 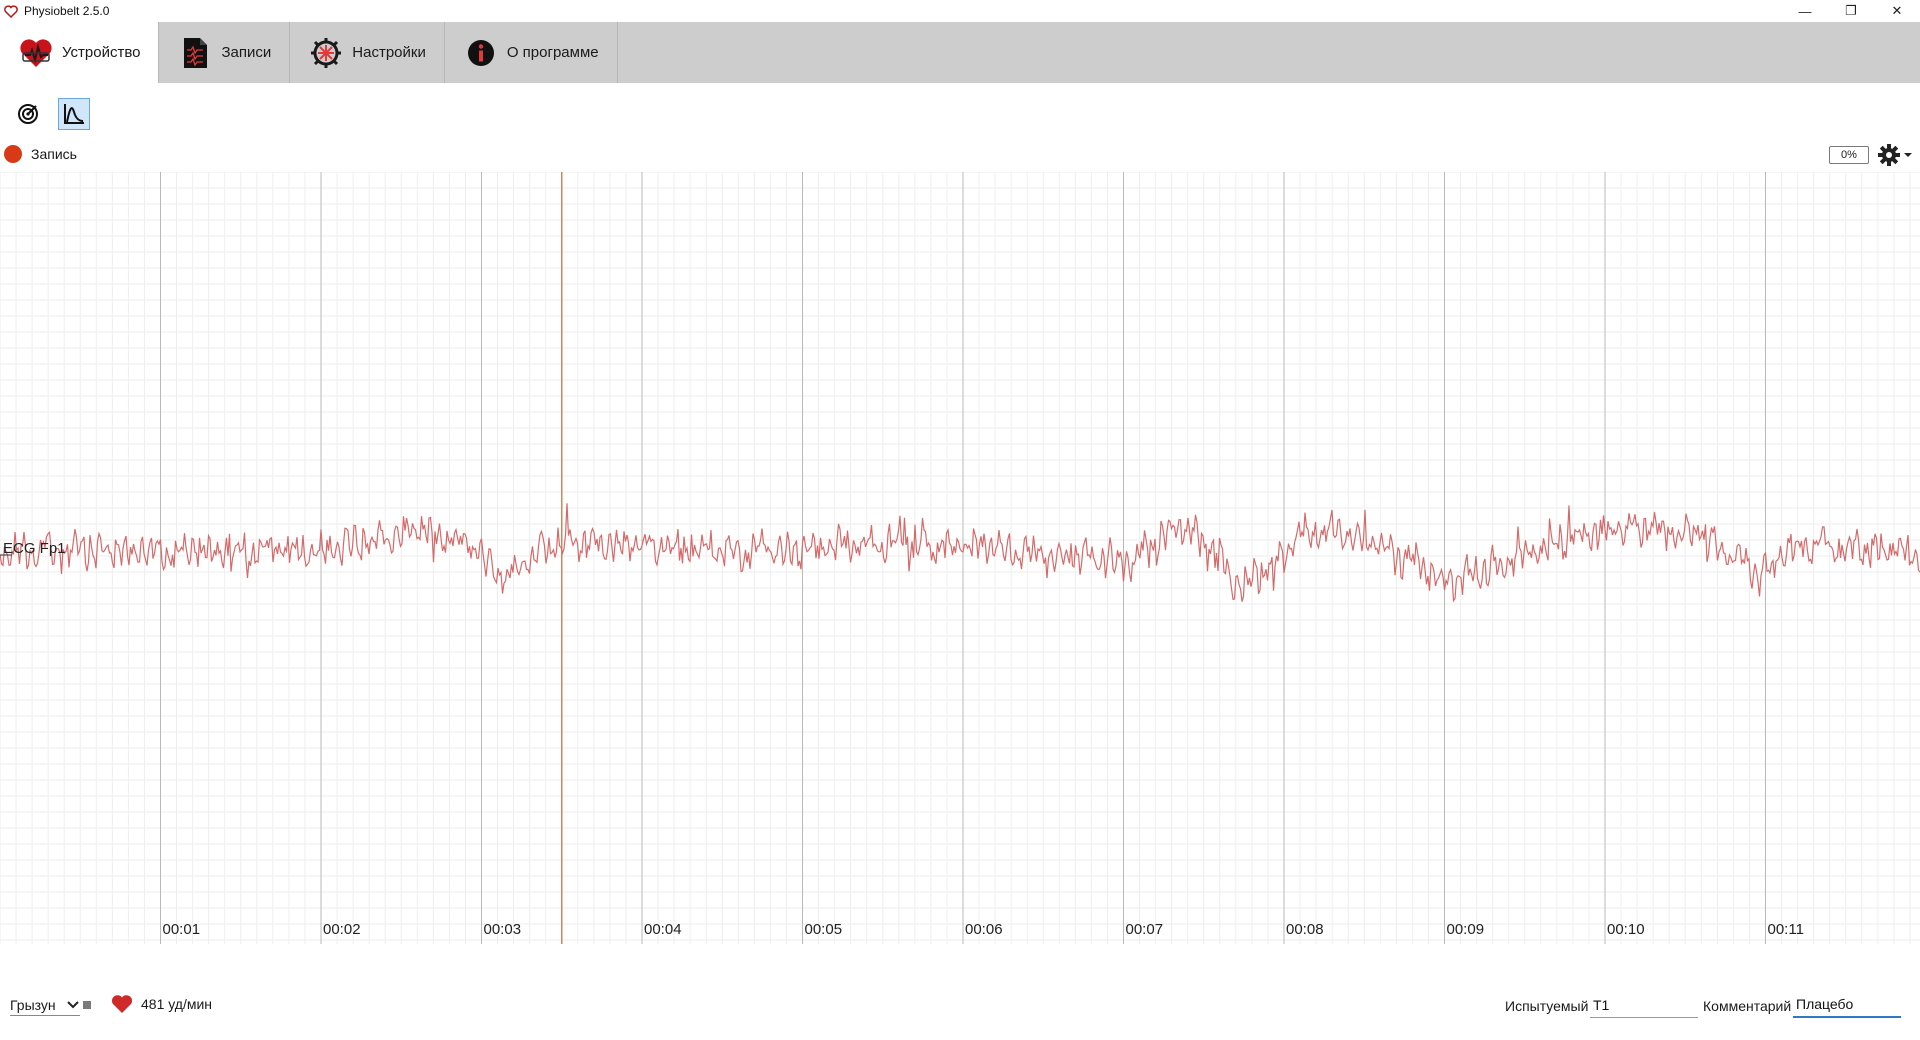 What do you see at coordinates (960, 52) in the screenshot?
I see `main-tab-bar: Устройство Записи Настройки О программе` at bounding box center [960, 52].